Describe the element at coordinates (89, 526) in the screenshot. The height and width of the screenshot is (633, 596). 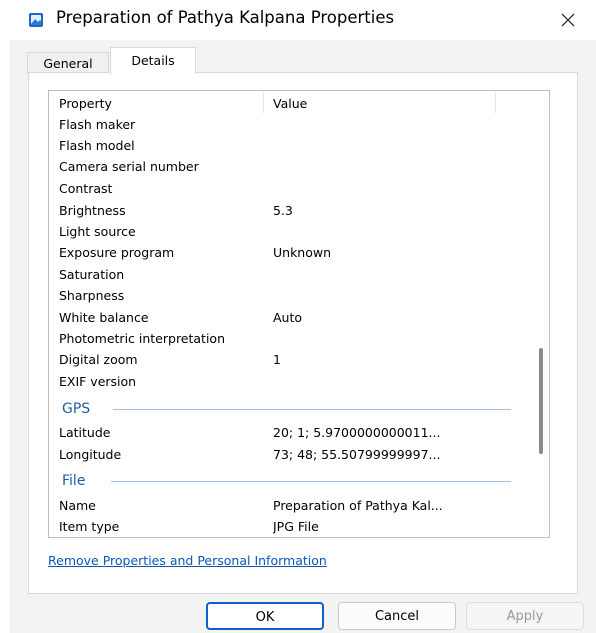
I see `property-name: Item type` at that location.